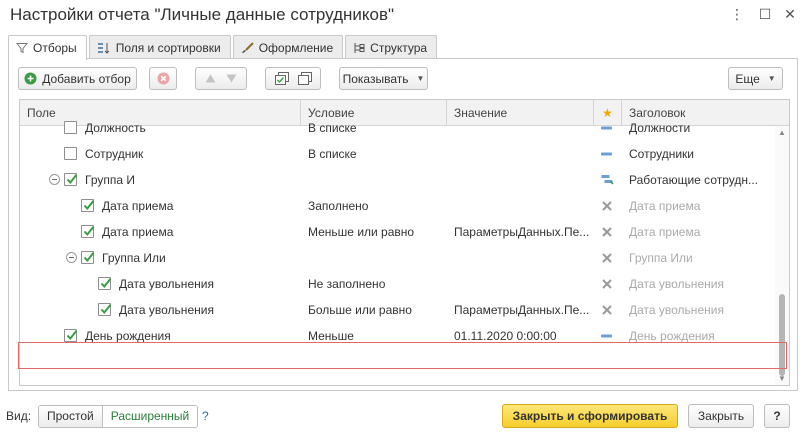 The image size is (806, 438). What do you see at coordinates (202, 258) in the screenshot?
I see `cell-field: Группа Или` at bounding box center [202, 258].